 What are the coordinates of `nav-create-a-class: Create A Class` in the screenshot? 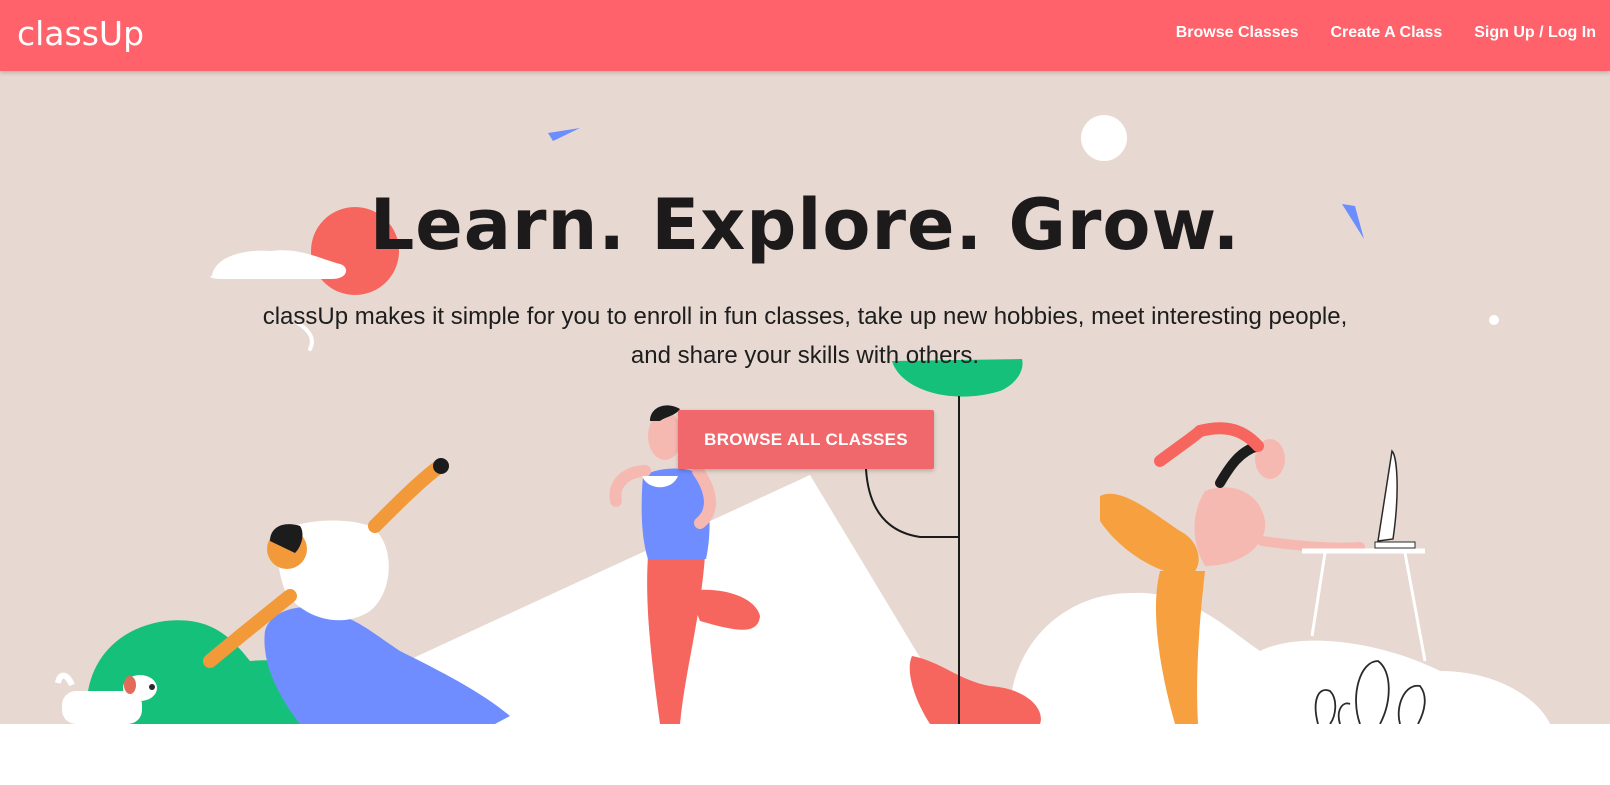 It's located at (1386, 33).